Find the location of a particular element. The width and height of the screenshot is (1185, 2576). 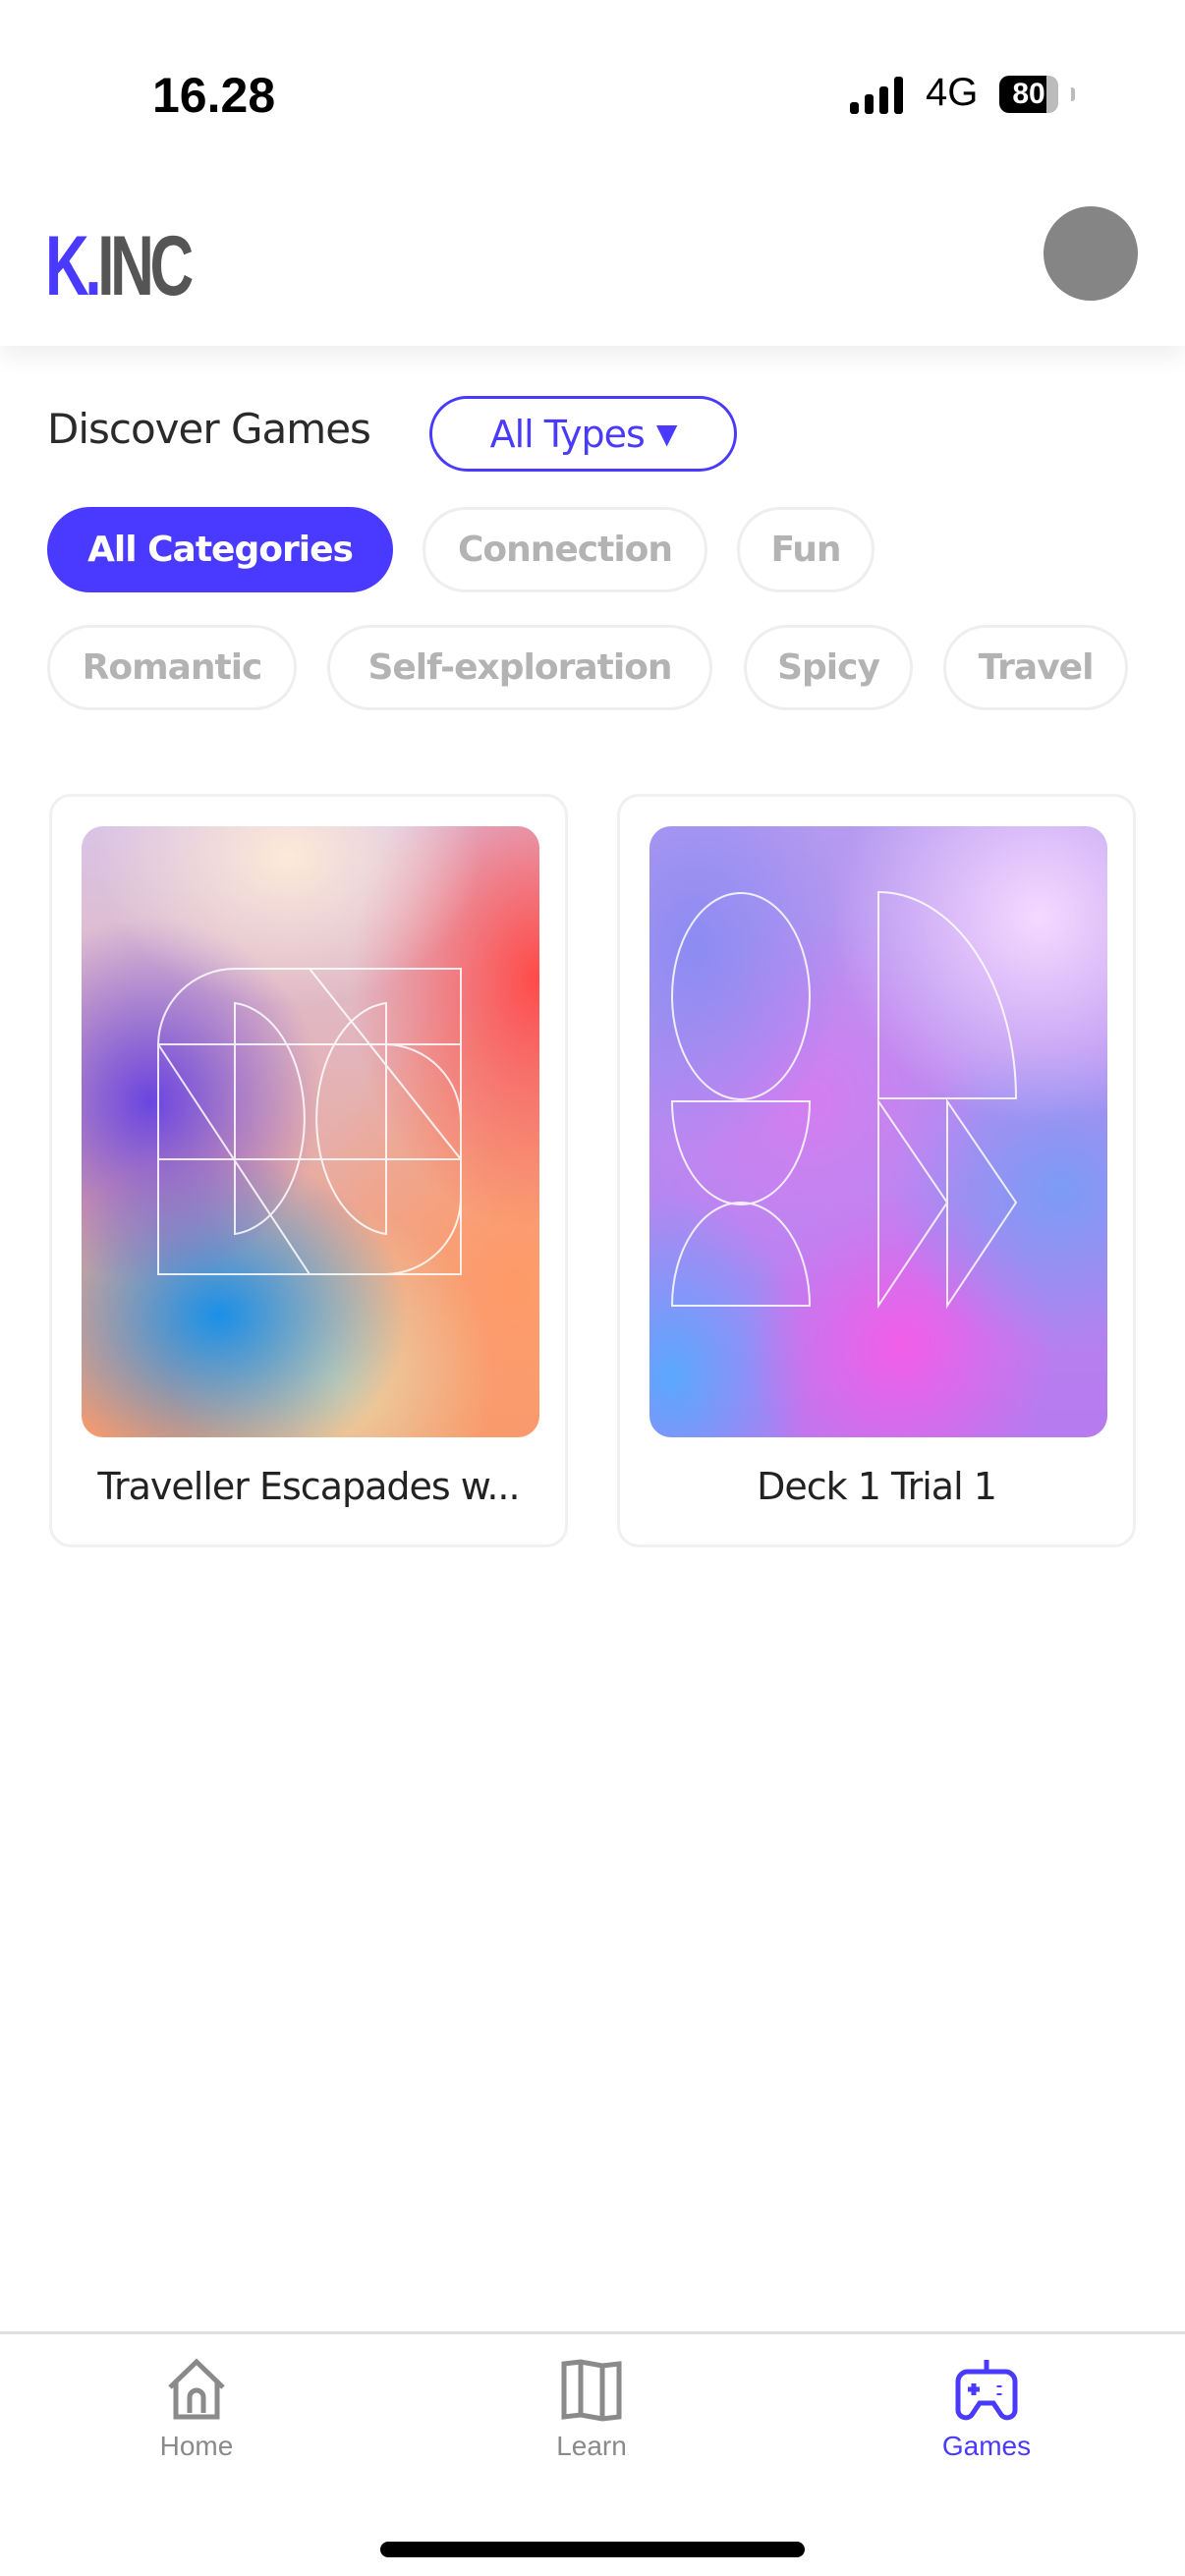

type-filter-label: All Types is located at coordinates (567, 434).